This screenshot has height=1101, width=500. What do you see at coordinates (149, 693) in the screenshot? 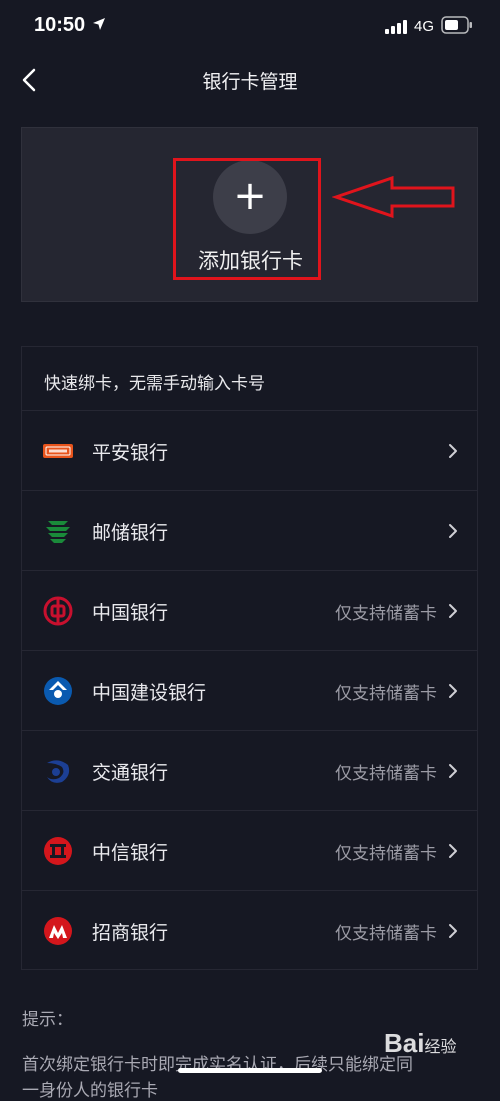
I see `bank-name: 中国建设银行` at bounding box center [149, 693].